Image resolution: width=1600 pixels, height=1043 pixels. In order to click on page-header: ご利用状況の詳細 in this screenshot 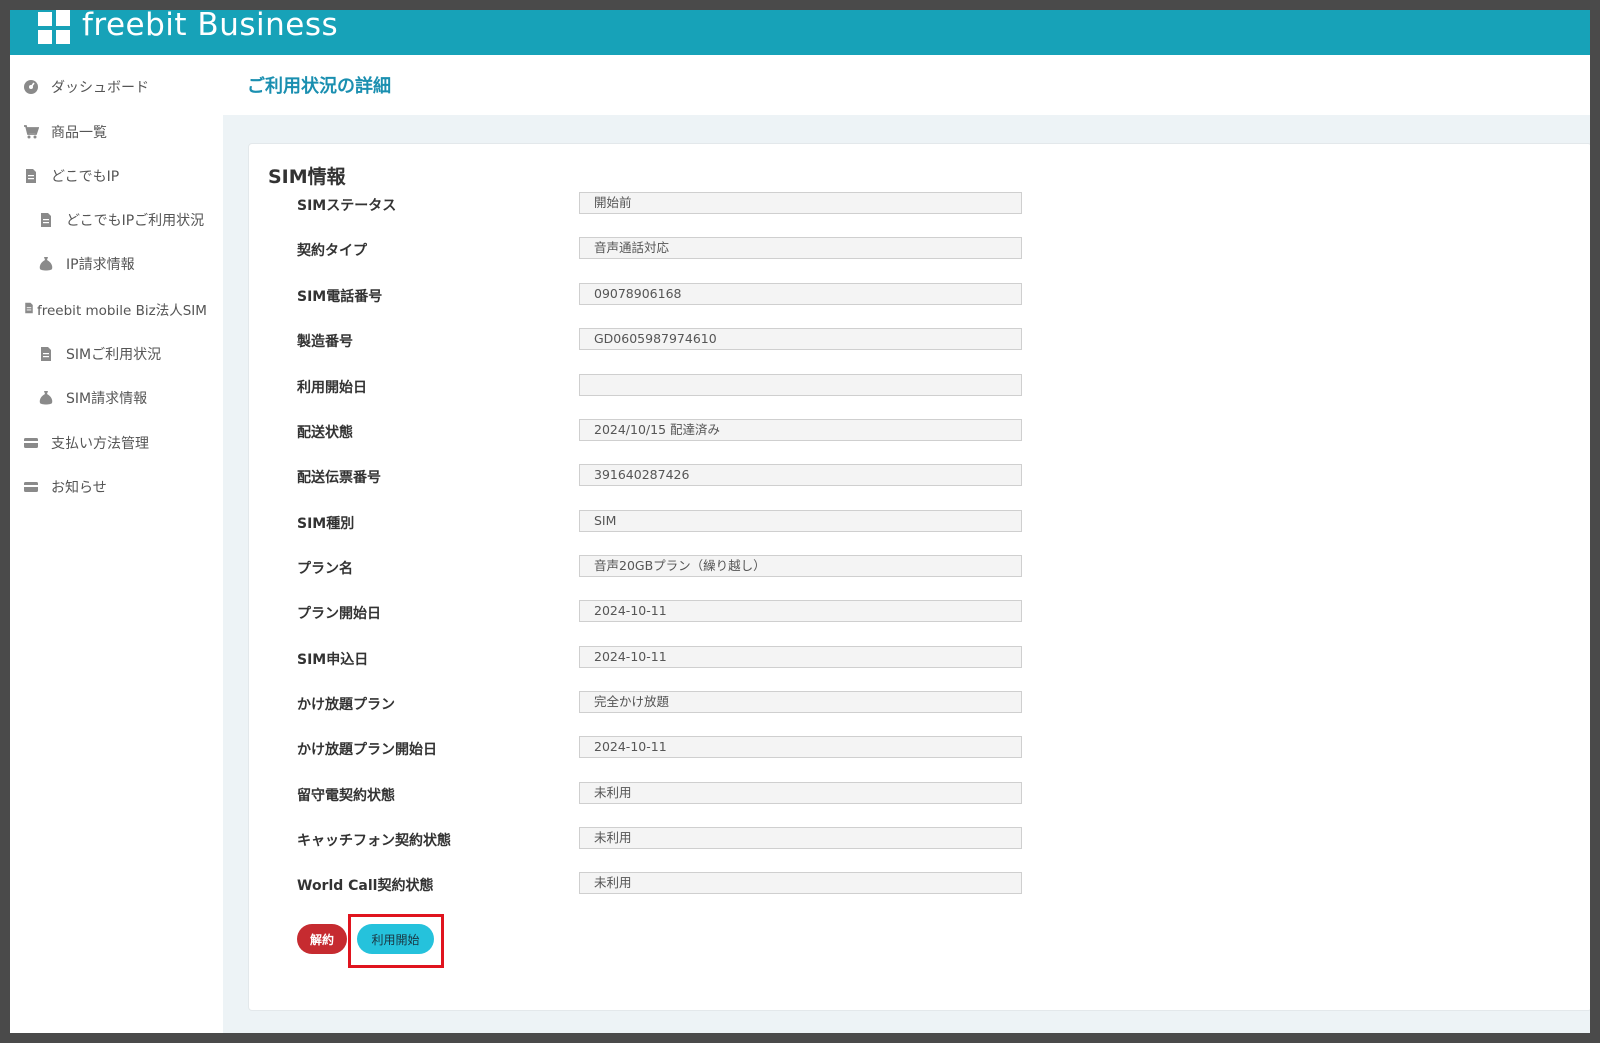, I will do `click(906, 85)`.